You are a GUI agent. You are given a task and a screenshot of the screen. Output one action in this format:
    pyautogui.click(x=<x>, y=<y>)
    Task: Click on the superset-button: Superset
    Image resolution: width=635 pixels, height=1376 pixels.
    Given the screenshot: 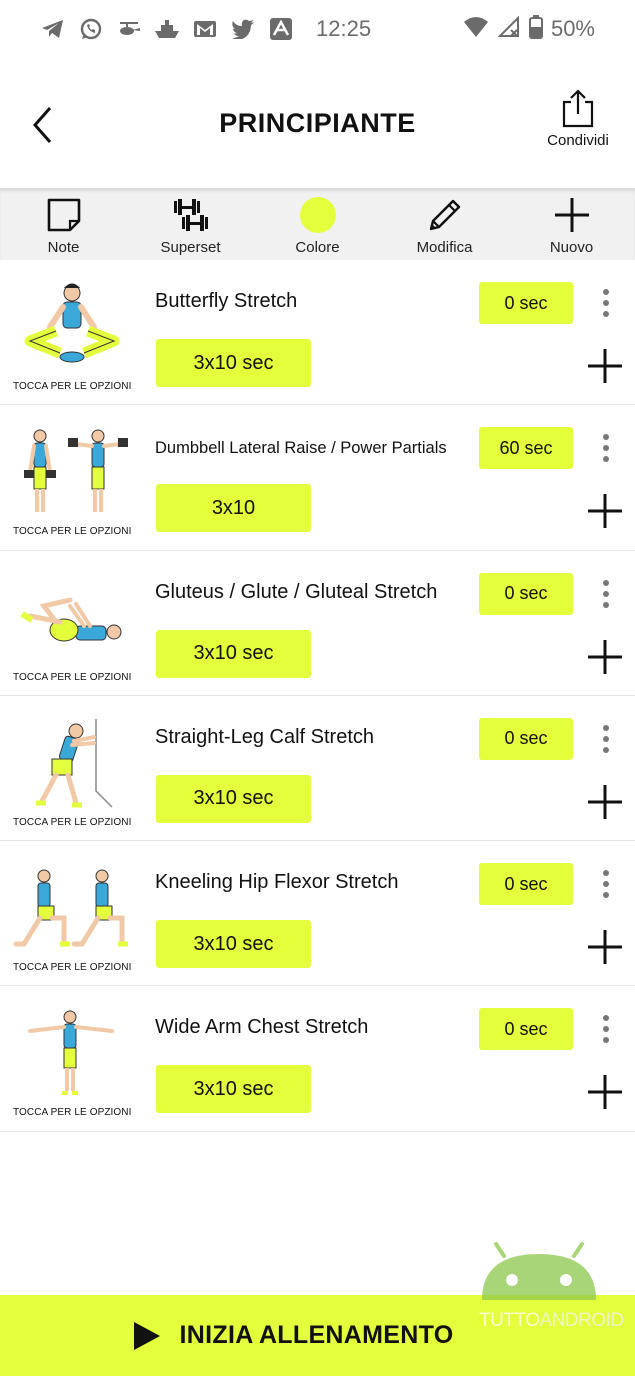 What is the action you would take?
    pyautogui.click(x=190, y=224)
    